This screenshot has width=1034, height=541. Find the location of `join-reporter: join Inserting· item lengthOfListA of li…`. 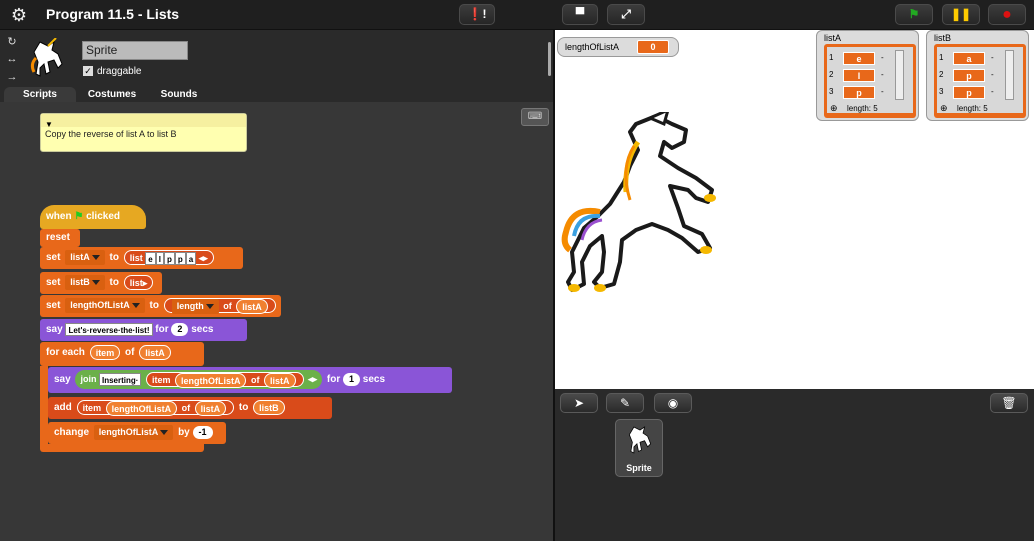

join-reporter: join Inserting· item lengthOfListA of li… is located at coordinates (199, 379).